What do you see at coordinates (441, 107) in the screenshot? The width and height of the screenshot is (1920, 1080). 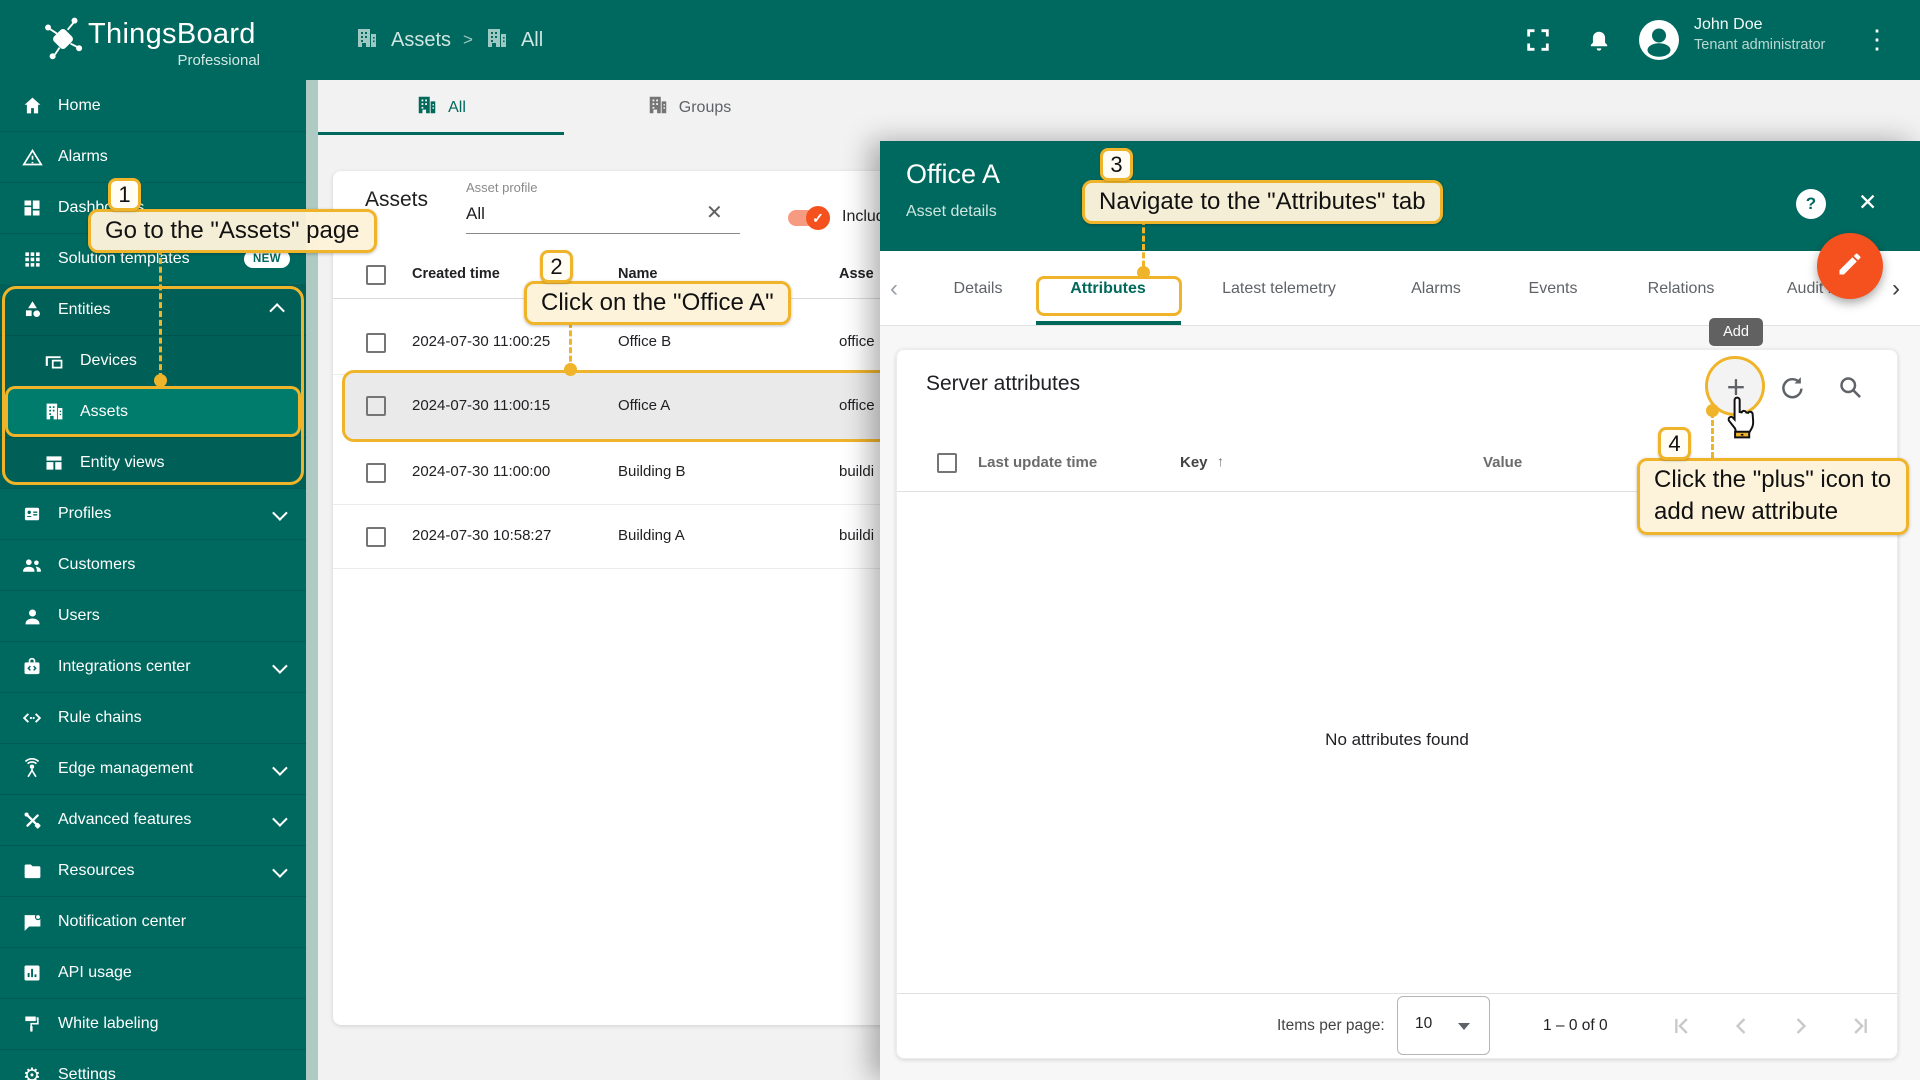 I see `tab-all: All` at bounding box center [441, 107].